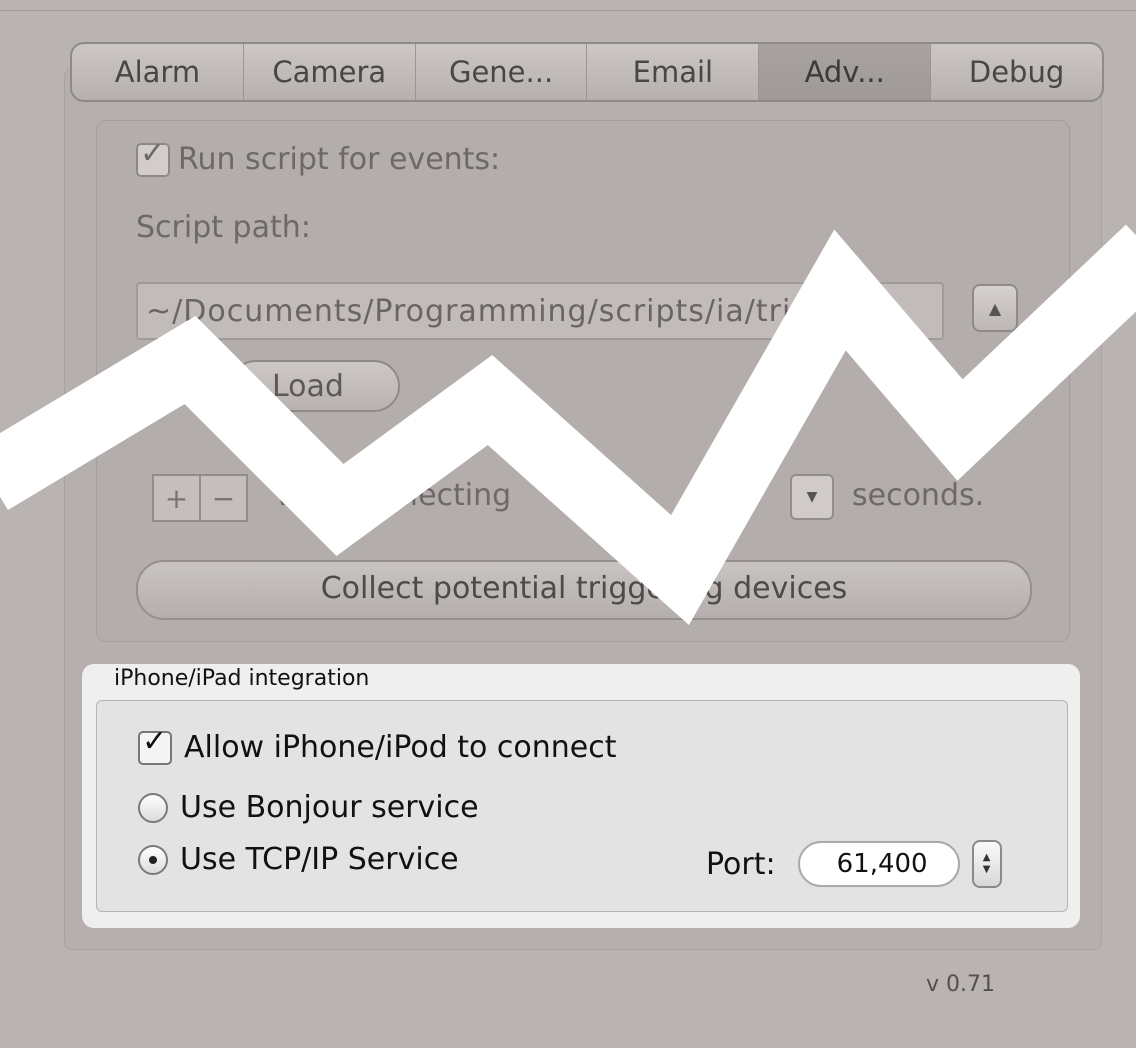 The width and height of the screenshot is (1136, 1048). What do you see at coordinates (986, 869) in the screenshot?
I see `stepper-down-icon: ▼` at bounding box center [986, 869].